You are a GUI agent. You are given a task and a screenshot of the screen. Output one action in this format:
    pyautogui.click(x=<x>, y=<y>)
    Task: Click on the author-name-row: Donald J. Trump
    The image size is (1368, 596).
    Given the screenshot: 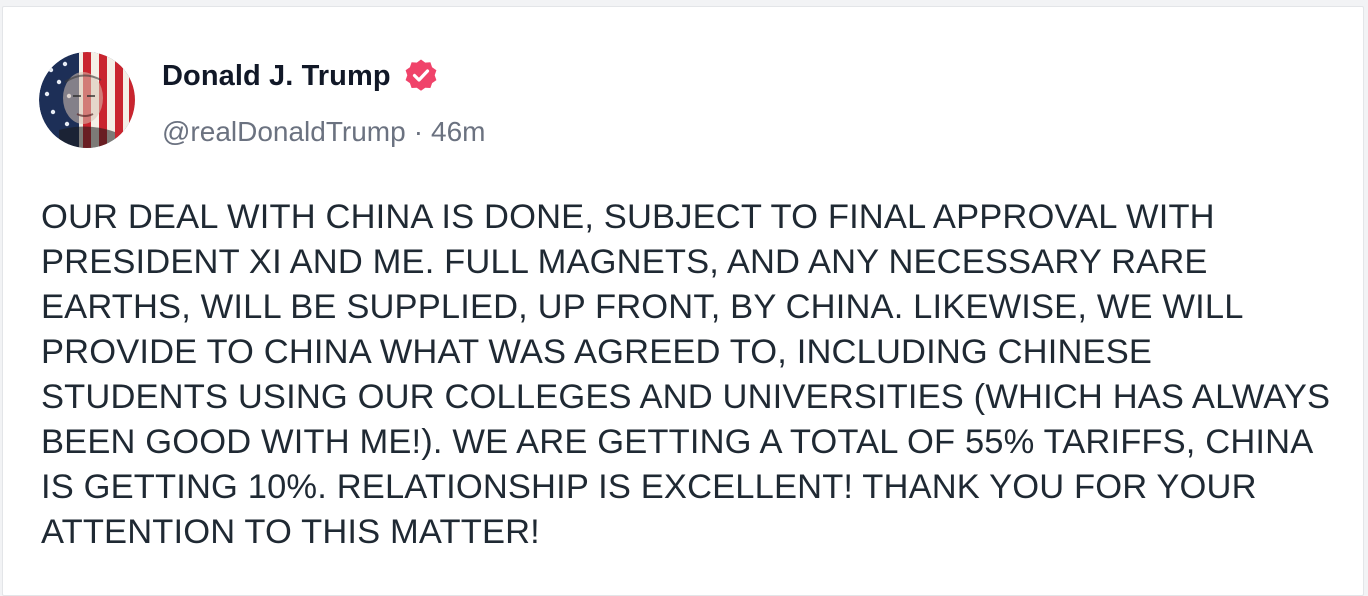 What is the action you would take?
    pyautogui.click(x=300, y=76)
    